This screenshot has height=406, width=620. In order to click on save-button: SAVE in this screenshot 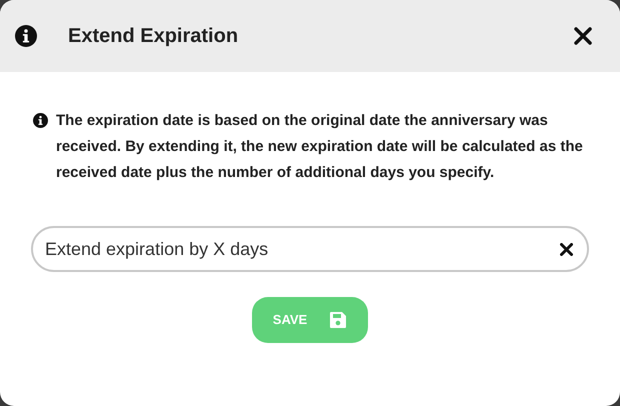, I will do `click(310, 320)`.